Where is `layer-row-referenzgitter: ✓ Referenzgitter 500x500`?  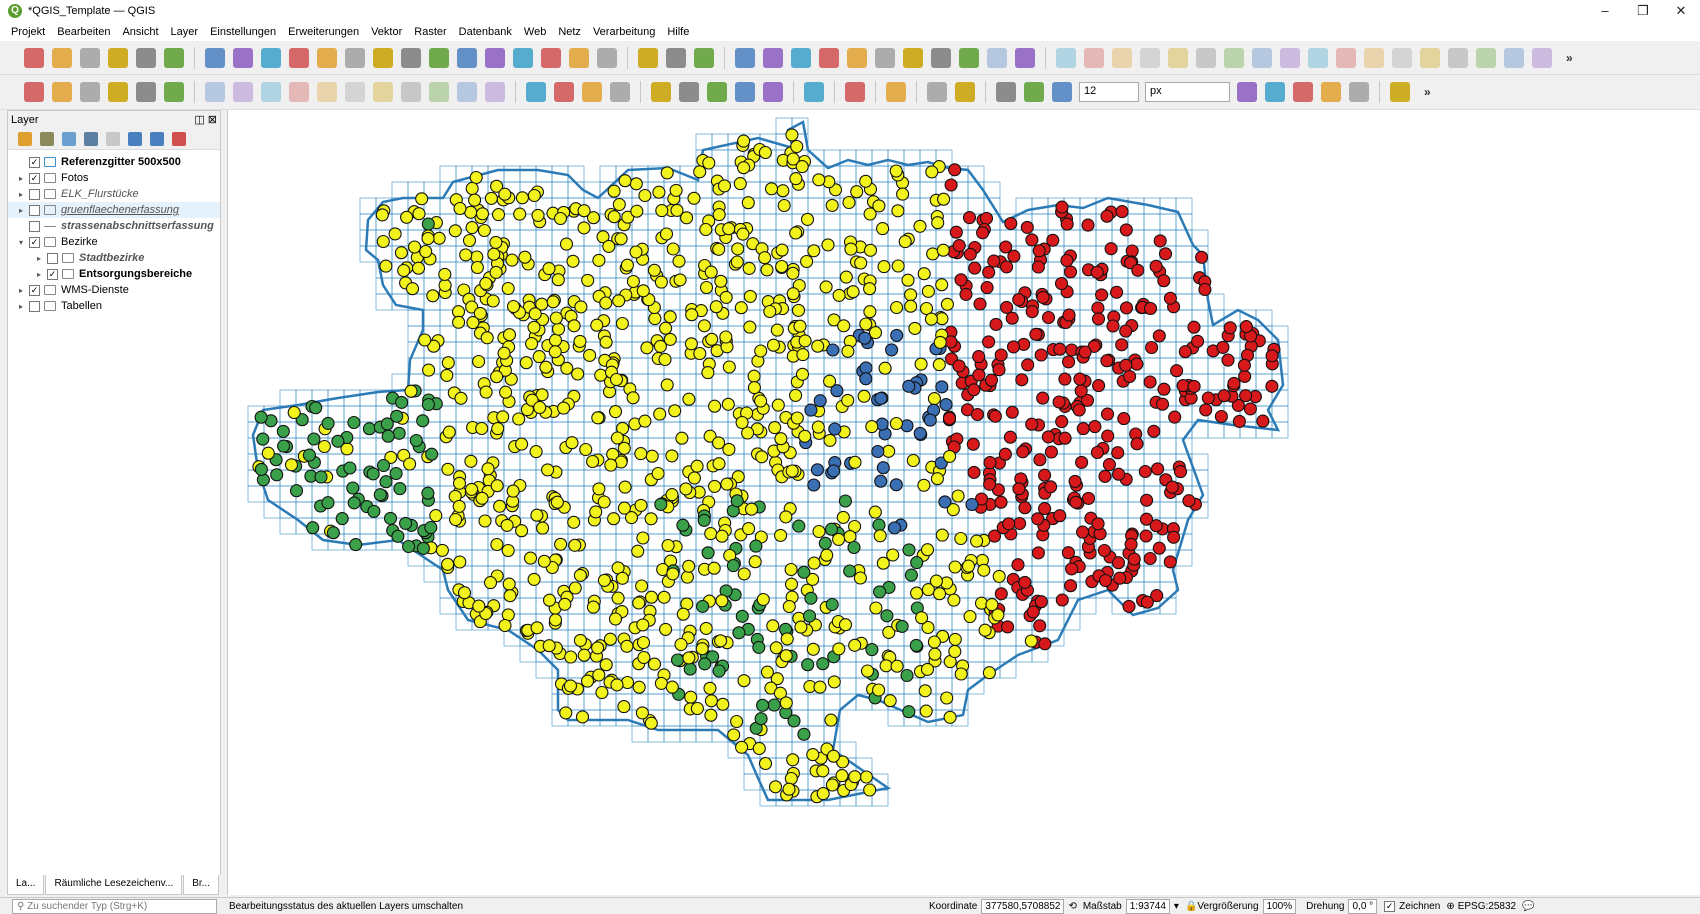
layer-row-referenzgitter: ✓ Referenzgitter 500x500 is located at coordinates (114, 162).